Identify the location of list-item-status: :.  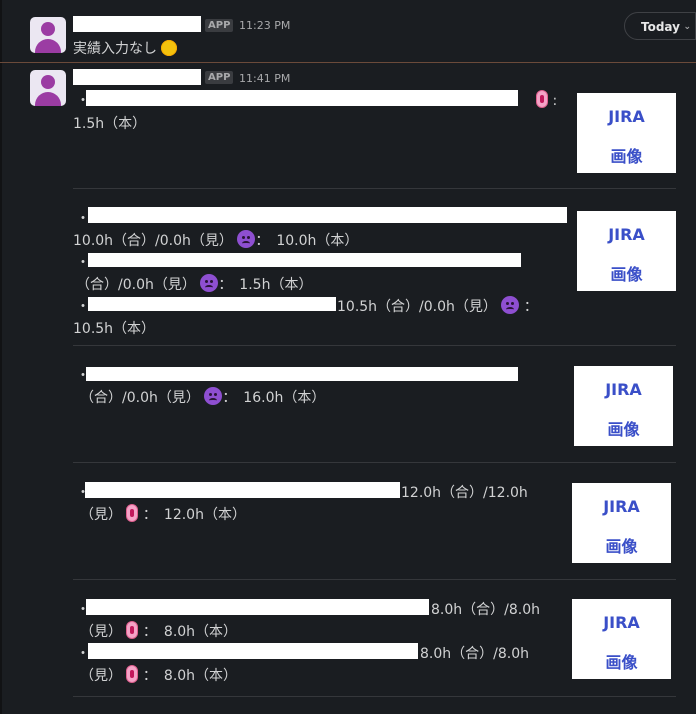
(546, 99).